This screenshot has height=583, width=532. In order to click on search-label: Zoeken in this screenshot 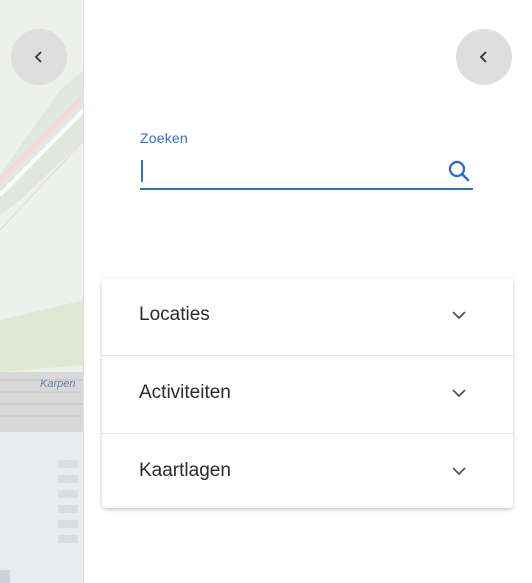, I will do `click(164, 138)`.